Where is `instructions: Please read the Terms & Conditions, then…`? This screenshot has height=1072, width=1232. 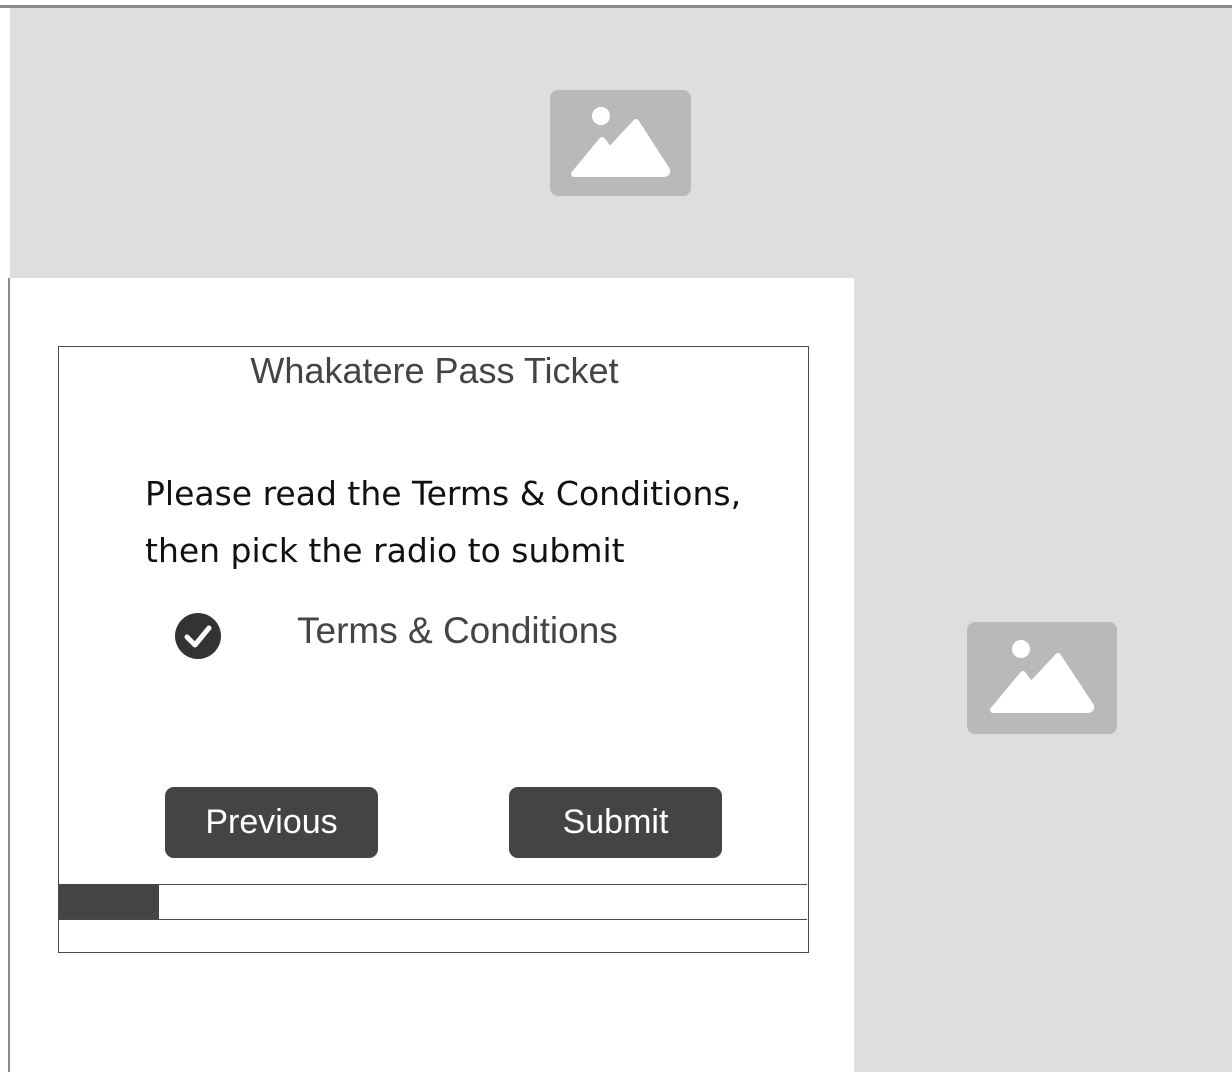
instructions: Please read the Terms & Conditions, then… is located at coordinates (465, 522).